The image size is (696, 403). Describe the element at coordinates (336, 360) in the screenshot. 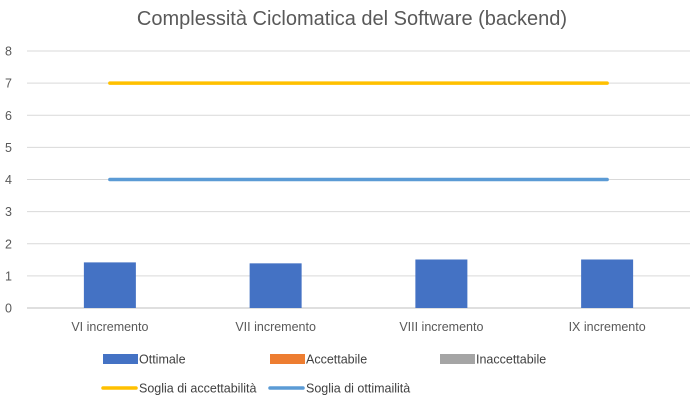

I see `legend-label: Accettabile` at that location.